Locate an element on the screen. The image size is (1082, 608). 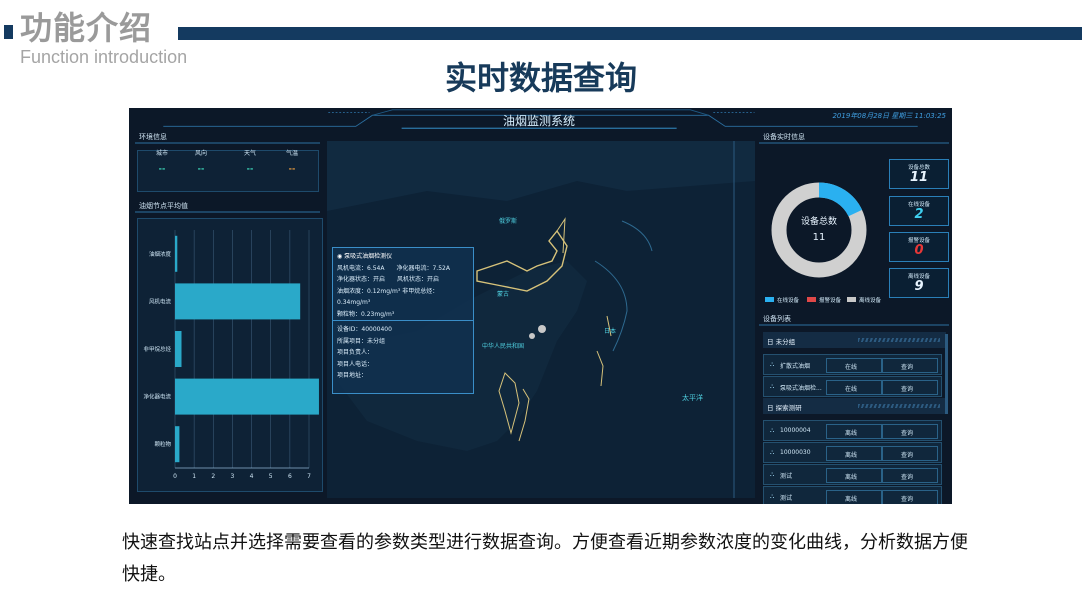
group-name: 日 未分组 is located at coordinates (781, 342).